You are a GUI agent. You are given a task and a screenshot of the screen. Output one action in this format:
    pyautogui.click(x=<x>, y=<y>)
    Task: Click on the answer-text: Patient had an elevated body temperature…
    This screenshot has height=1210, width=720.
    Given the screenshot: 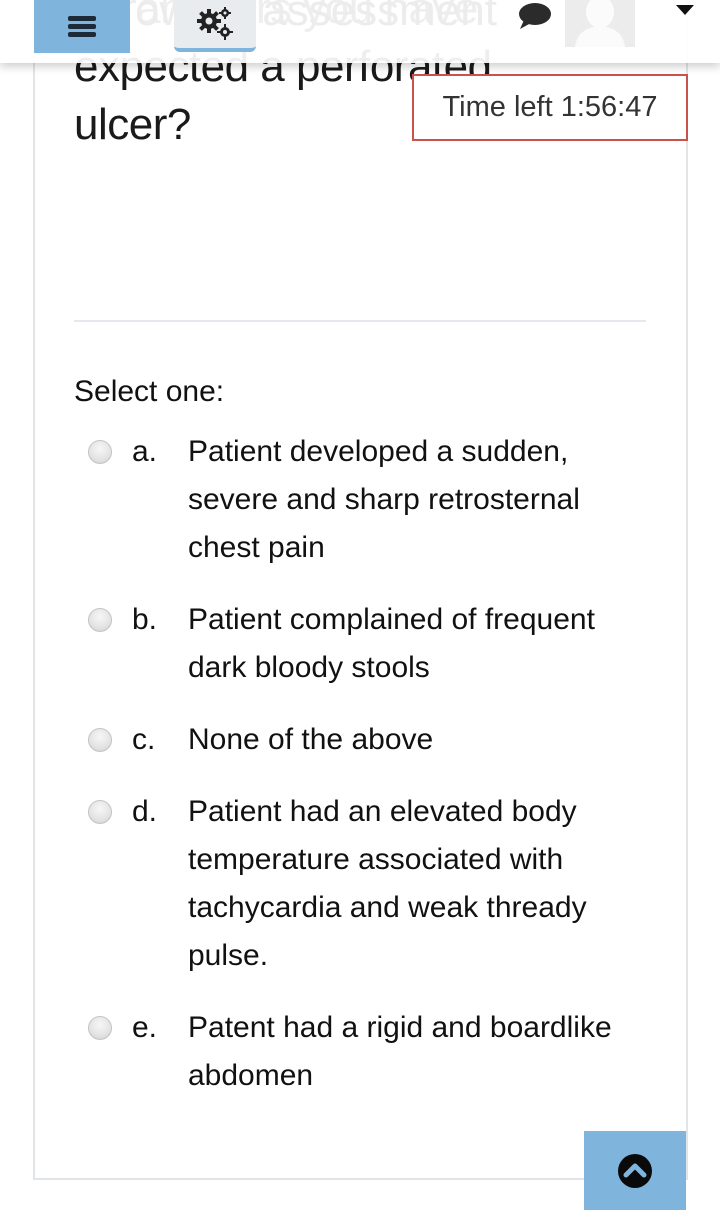 What is the action you would take?
    pyautogui.click(x=418, y=884)
    